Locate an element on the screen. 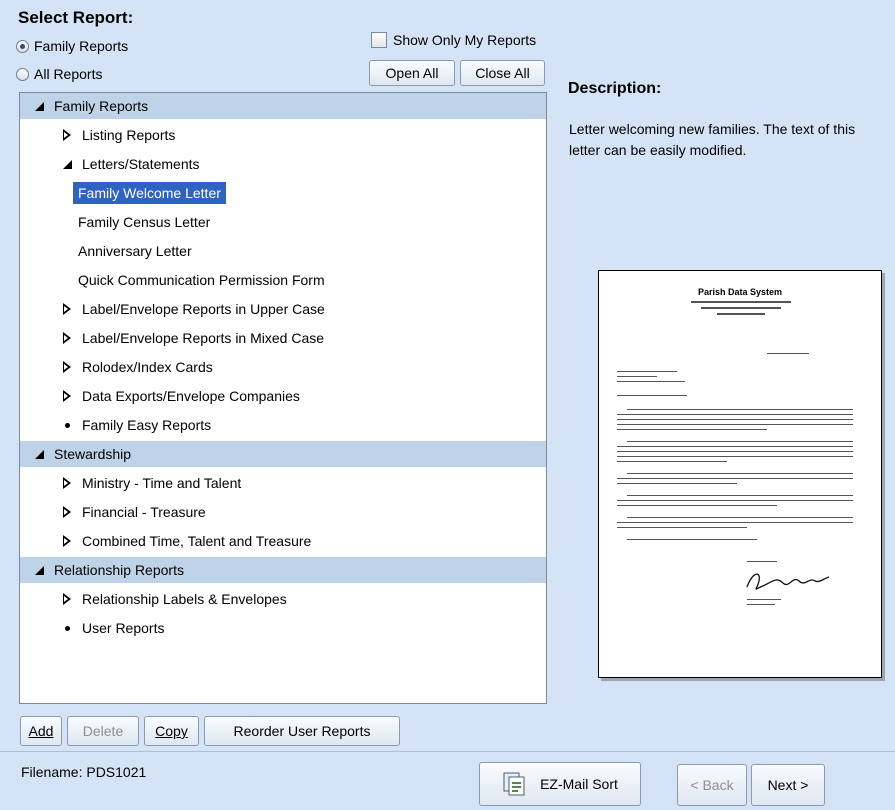  filename-label: Filename: PDS1021 is located at coordinates (84, 772).